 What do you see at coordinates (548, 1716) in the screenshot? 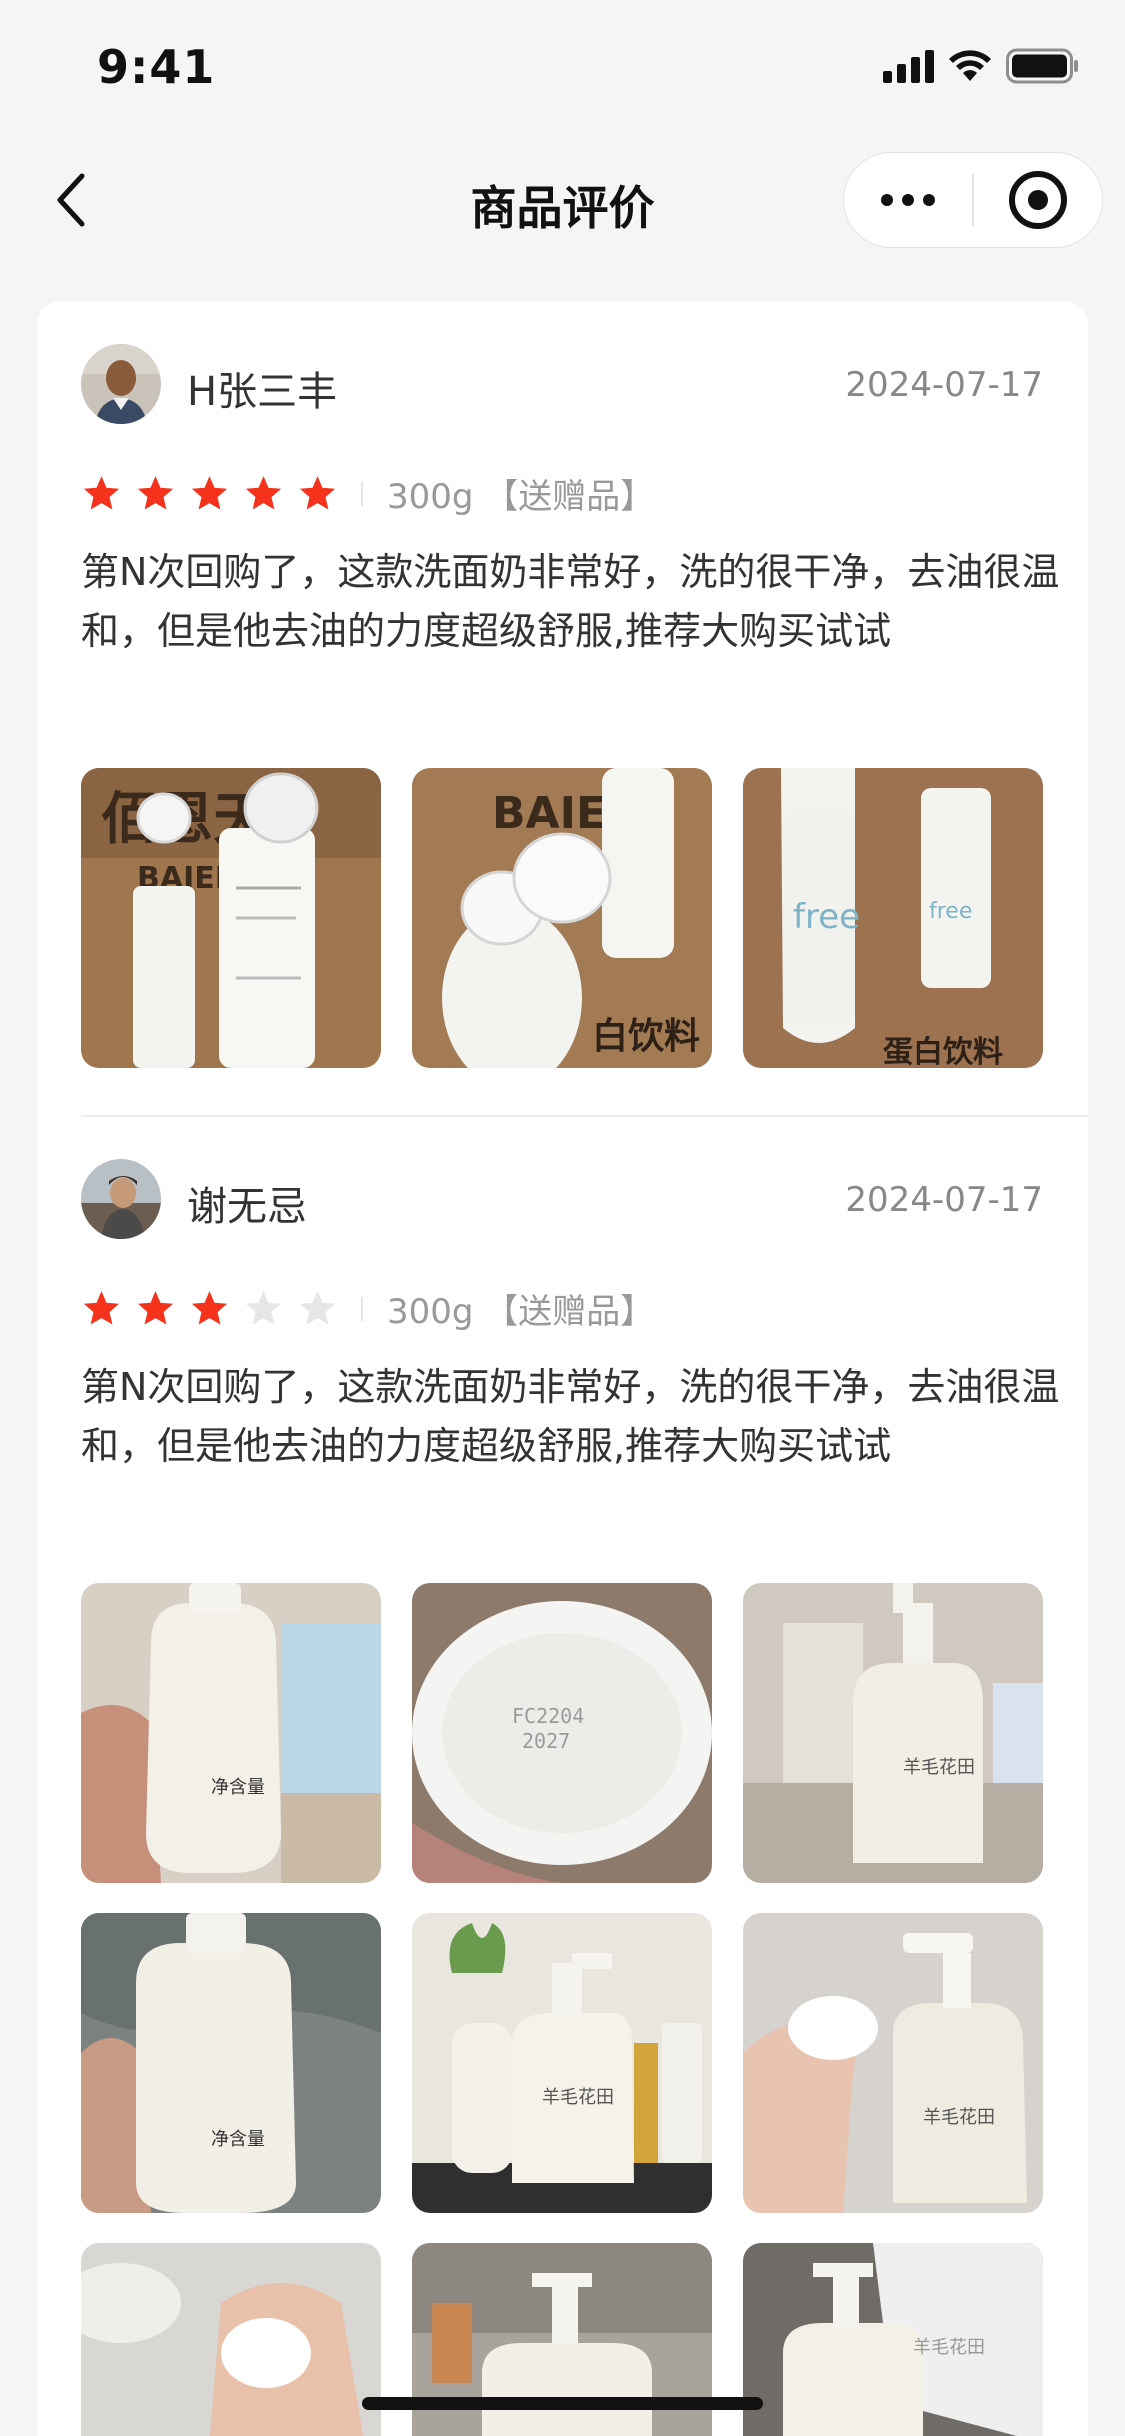
I see `svg-text: FC2204` at bounding box center [548, 1716].